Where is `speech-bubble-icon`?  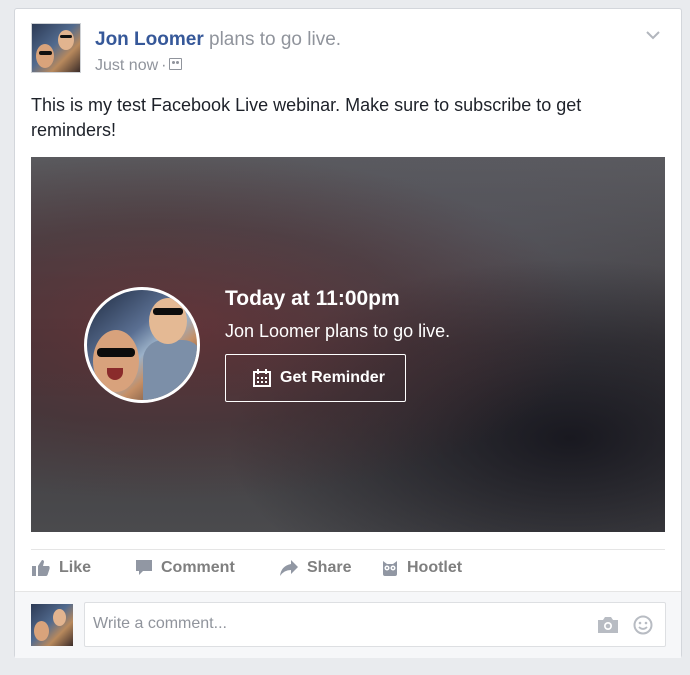 speech-bubble-icon is located at coordinates (144, 567).